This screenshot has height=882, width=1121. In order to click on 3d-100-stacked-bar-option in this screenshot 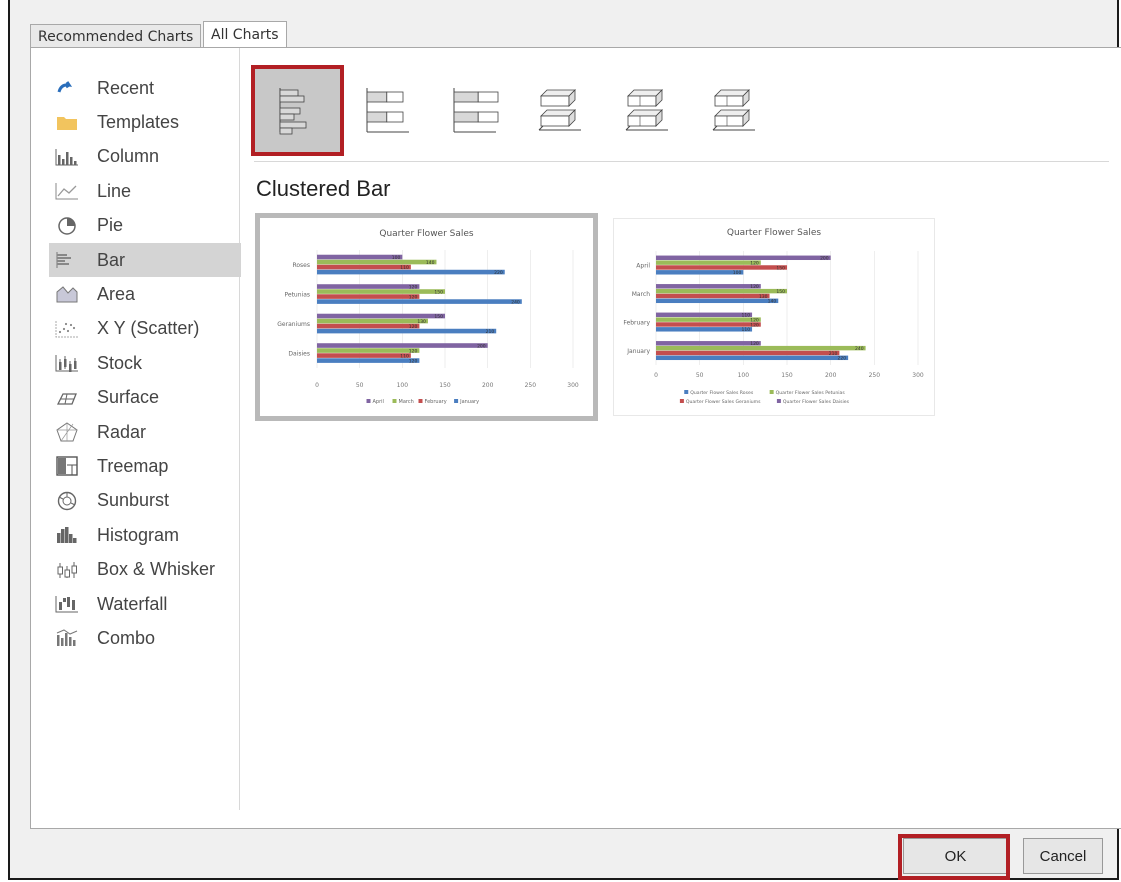, I will do `click(733, 110)`.